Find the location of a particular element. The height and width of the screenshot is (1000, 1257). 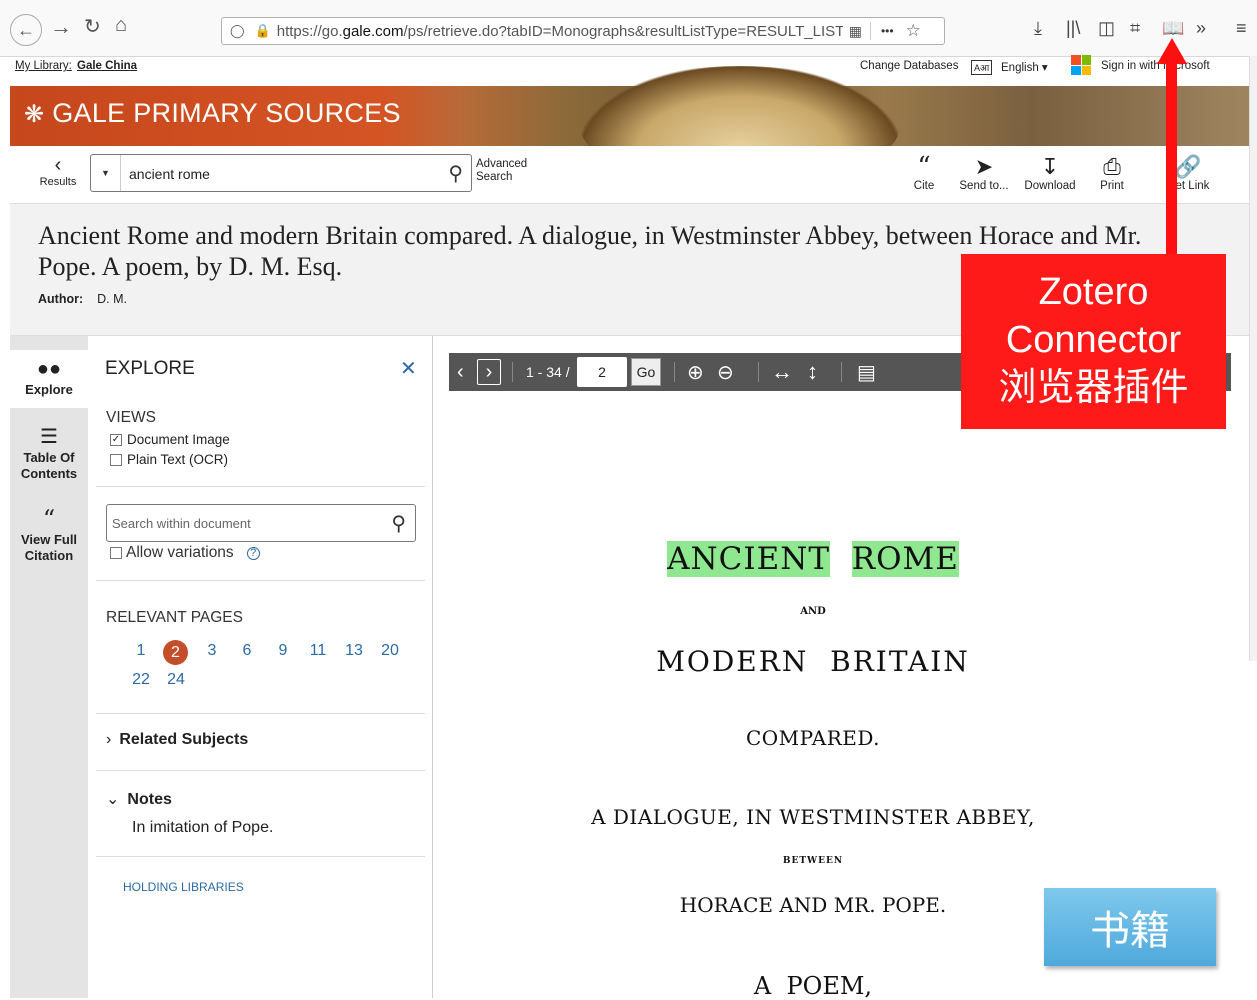

holding-libraries-link: HOLDING LIBRARIES is located at coordinates (183, 887).